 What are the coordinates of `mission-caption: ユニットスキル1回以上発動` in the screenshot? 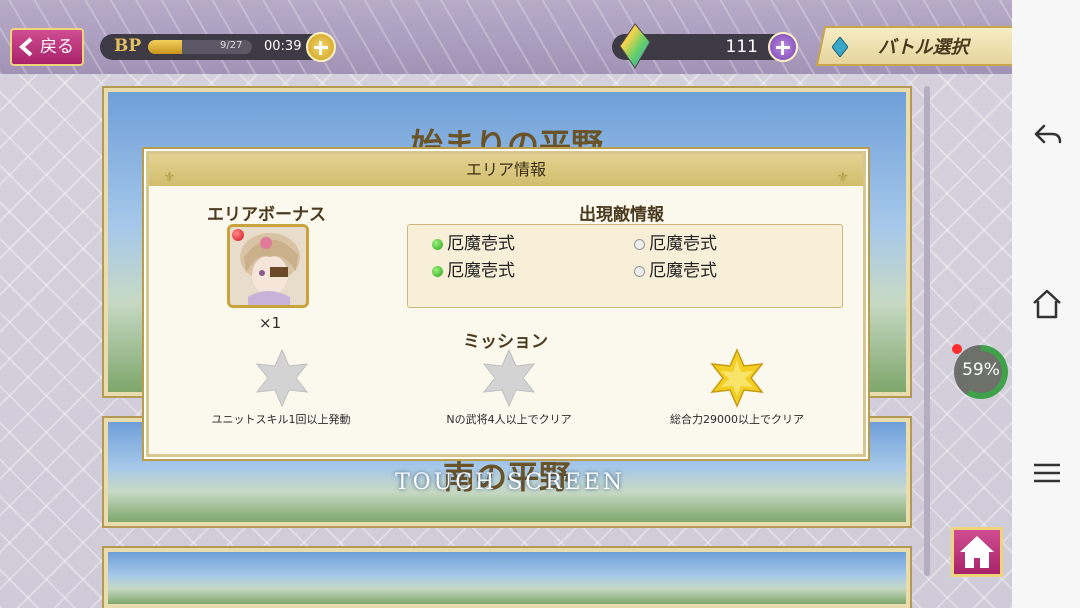 It's located at (281, 419).